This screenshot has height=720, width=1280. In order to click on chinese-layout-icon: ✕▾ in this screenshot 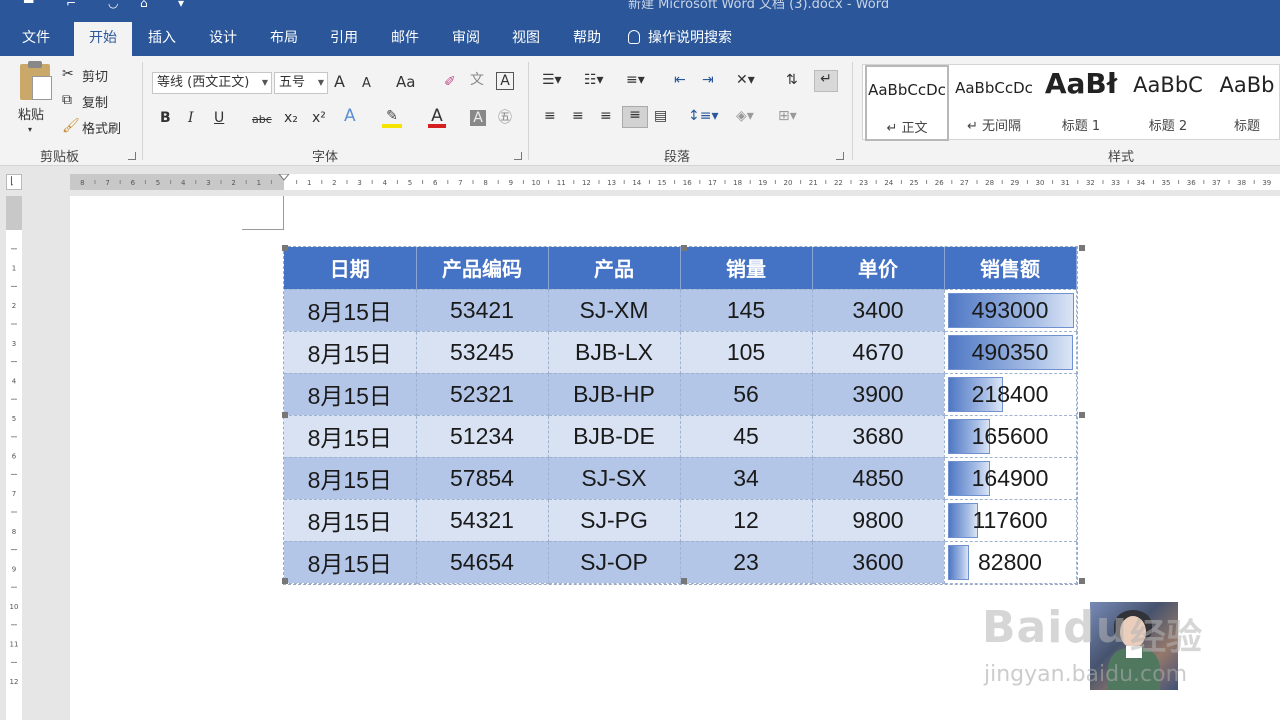, I will do `click(745, 80)`.